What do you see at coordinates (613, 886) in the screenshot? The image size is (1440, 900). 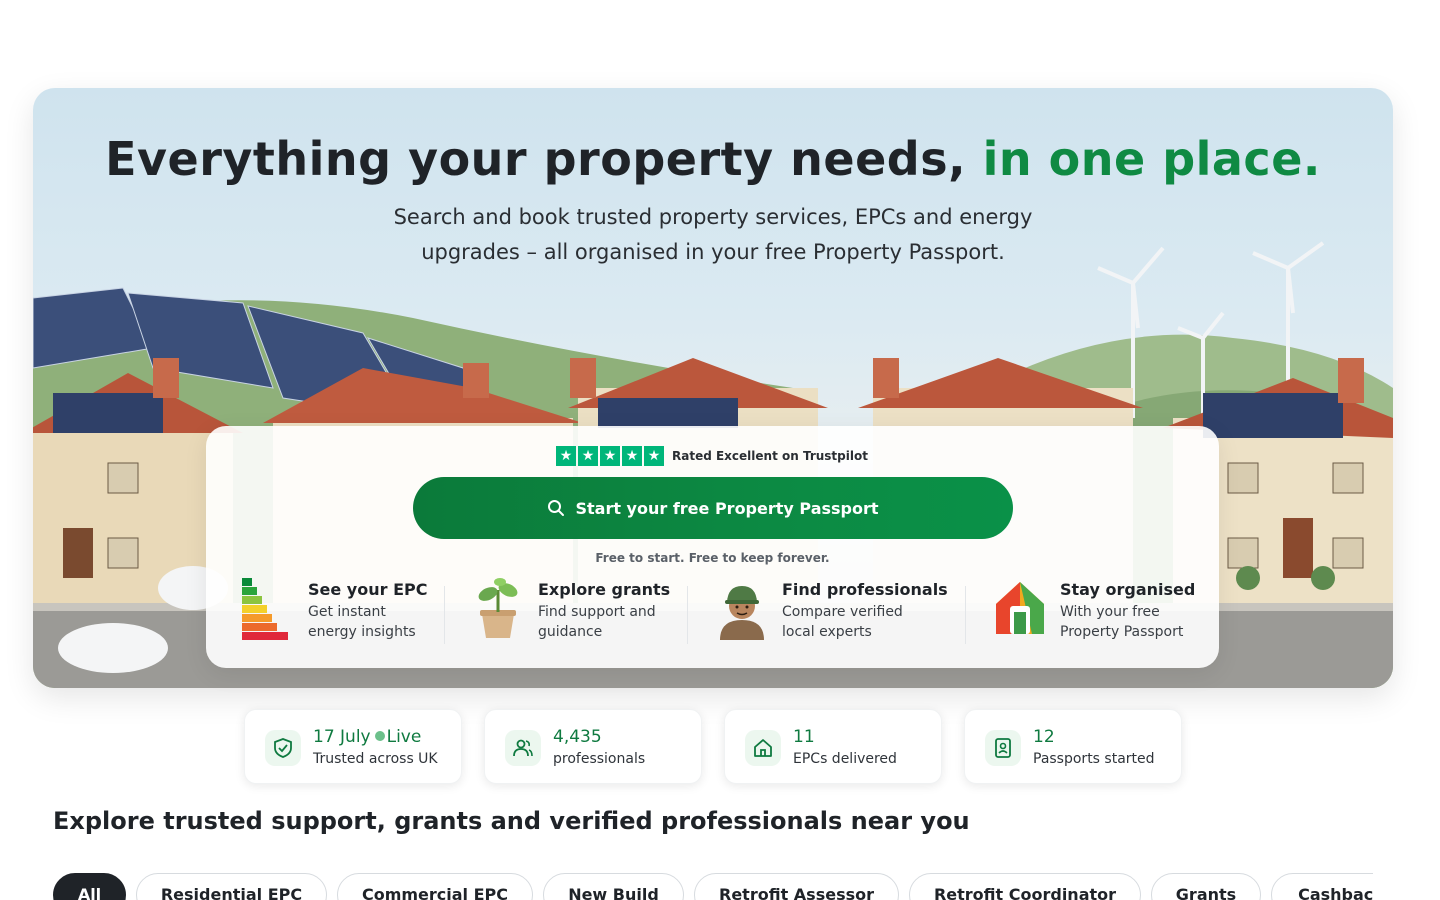 I see `chip-new-build: New Build` at bounding box center [613, 886].